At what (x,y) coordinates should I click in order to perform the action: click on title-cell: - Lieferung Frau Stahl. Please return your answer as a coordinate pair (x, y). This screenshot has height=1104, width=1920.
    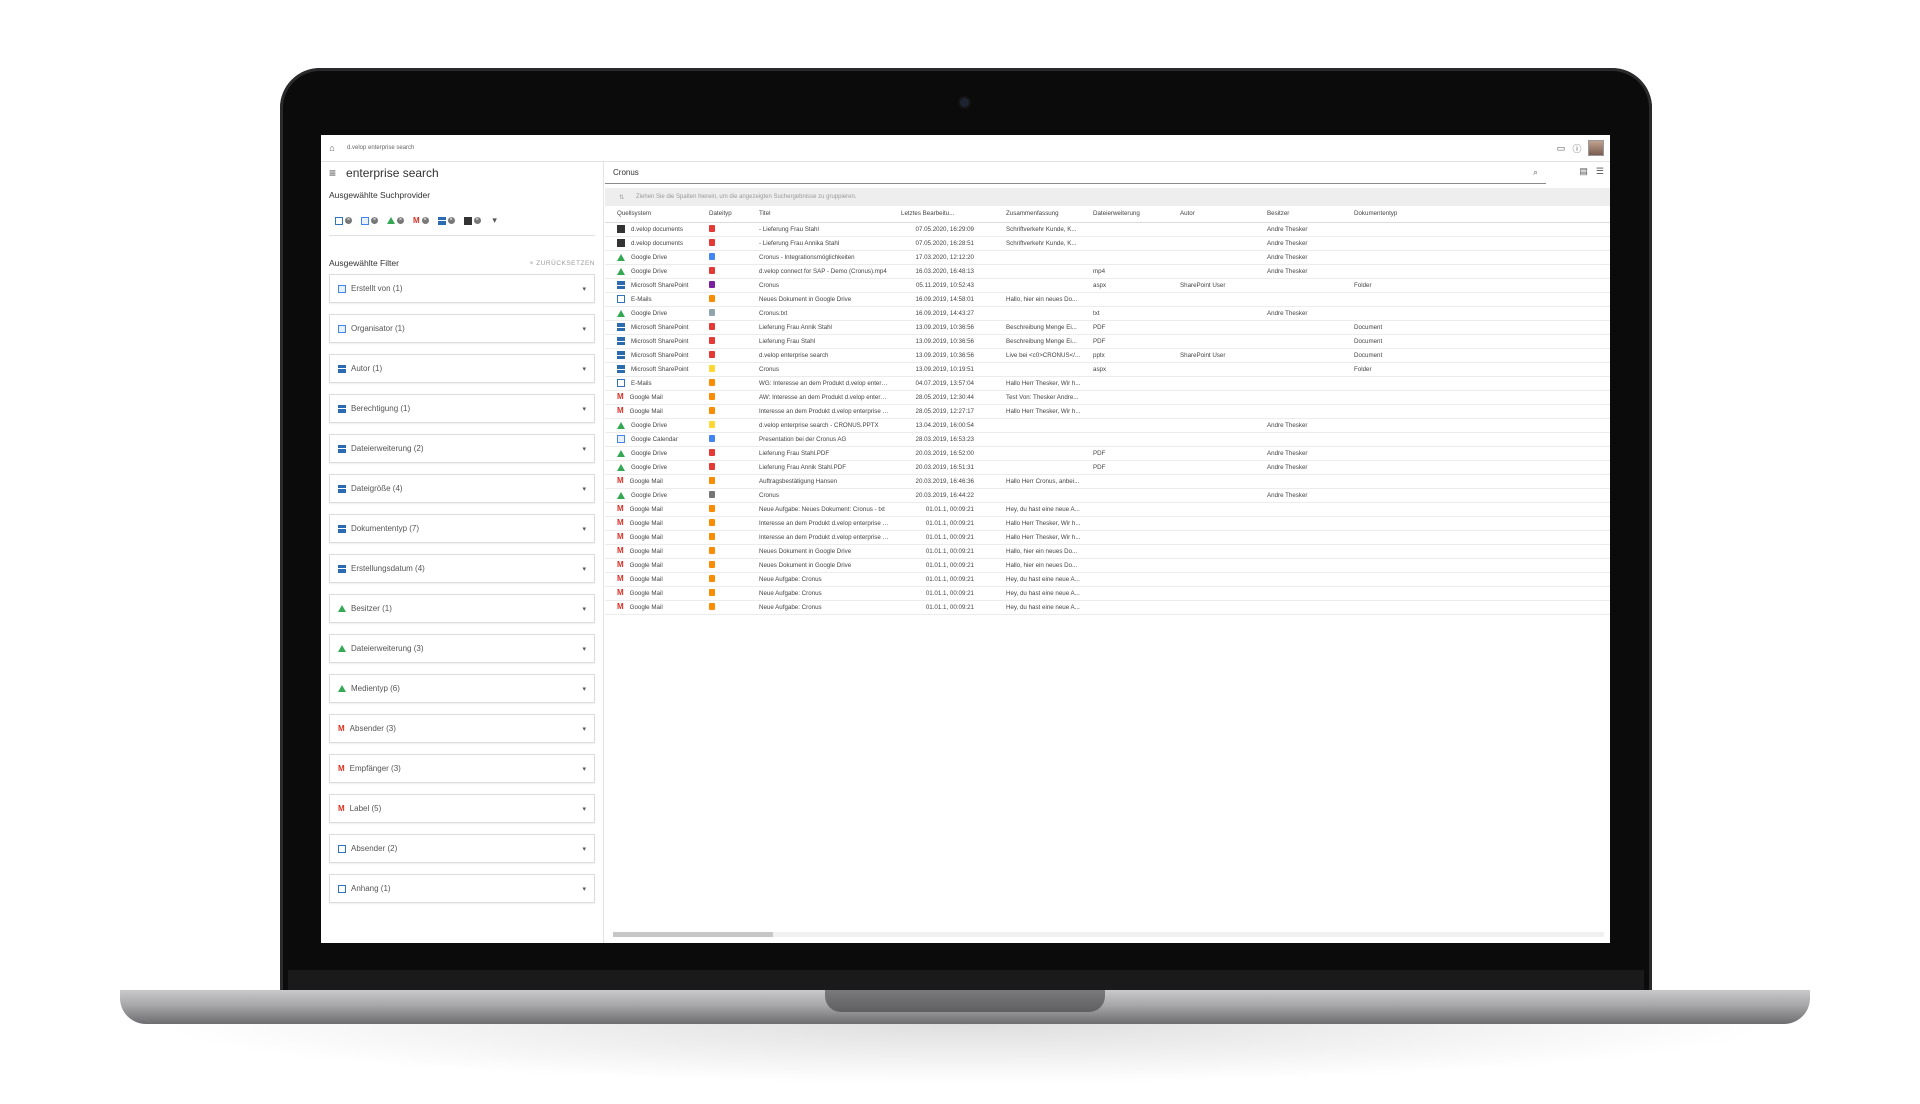
    Looking at the image, I should click on (818, 229).